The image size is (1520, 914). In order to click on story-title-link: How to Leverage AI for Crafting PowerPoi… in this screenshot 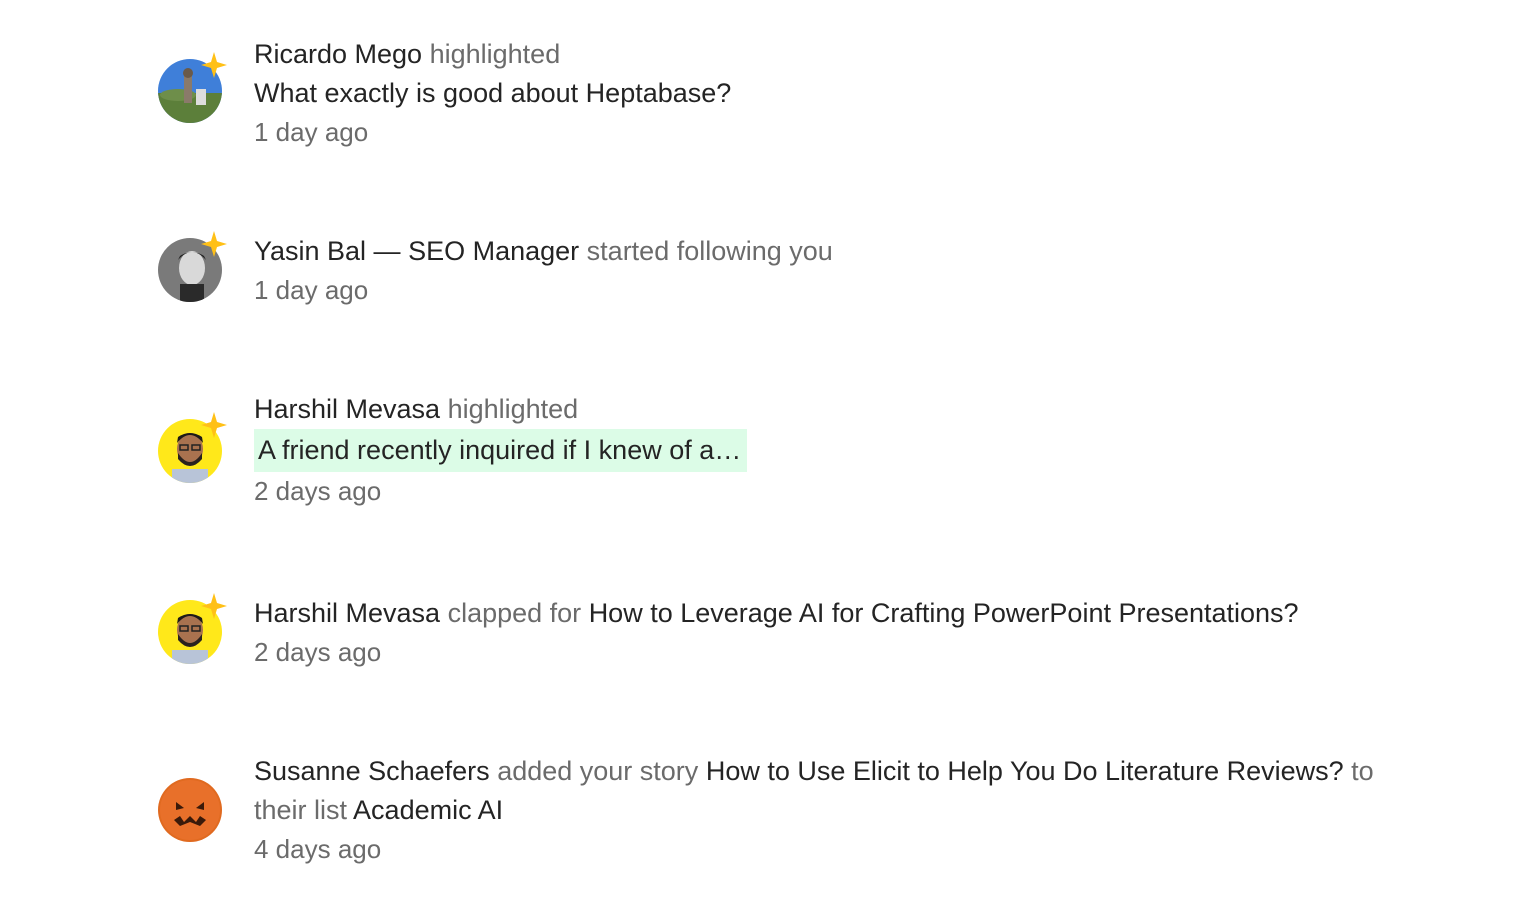, I will do `click(944, 613)`.